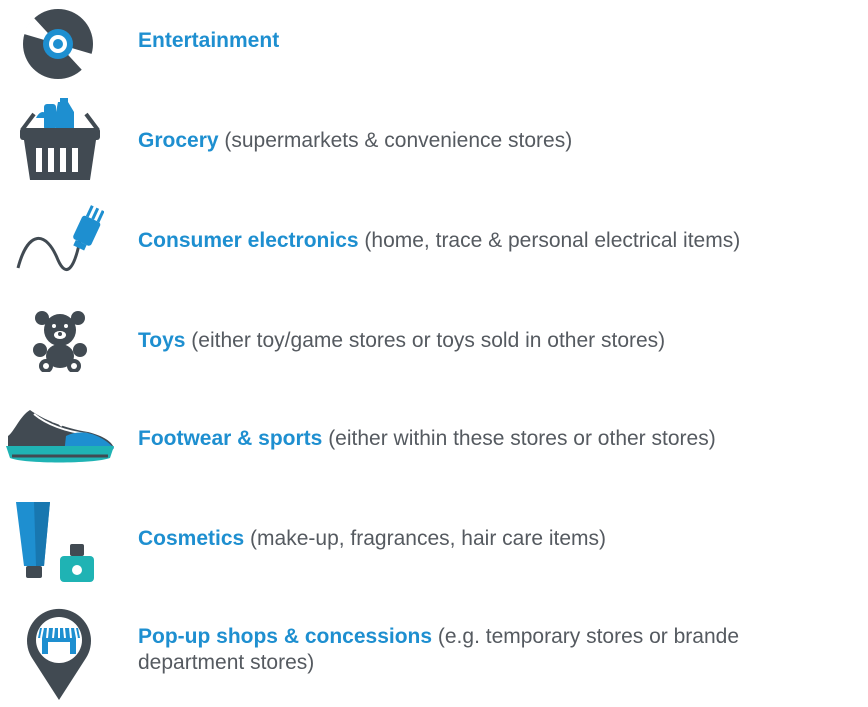 This screenshot has height=707, width=868. I want to click on category-title: Grocery, so click(178, 140).